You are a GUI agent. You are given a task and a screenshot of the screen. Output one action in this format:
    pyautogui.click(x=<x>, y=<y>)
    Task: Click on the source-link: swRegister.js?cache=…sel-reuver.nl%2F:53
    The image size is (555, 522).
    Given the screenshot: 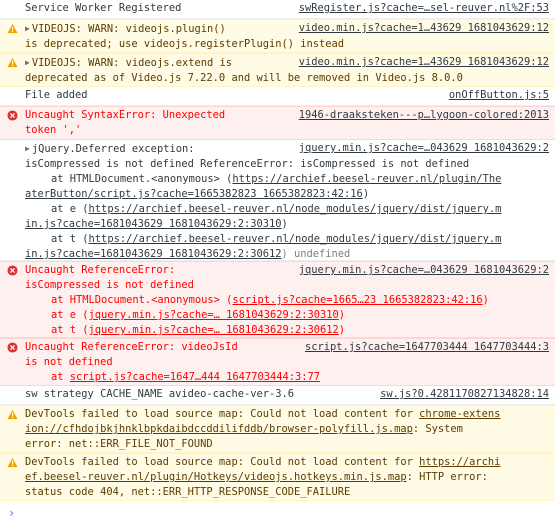 What is the action you would take?
    pyautogui.click(x=424, y=8)
    